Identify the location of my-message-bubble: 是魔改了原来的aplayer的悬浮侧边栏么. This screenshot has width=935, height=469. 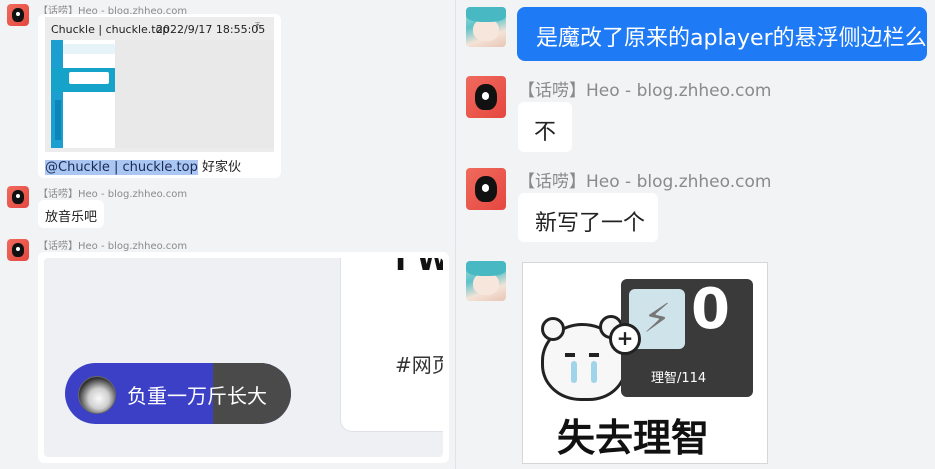
(722, 34).